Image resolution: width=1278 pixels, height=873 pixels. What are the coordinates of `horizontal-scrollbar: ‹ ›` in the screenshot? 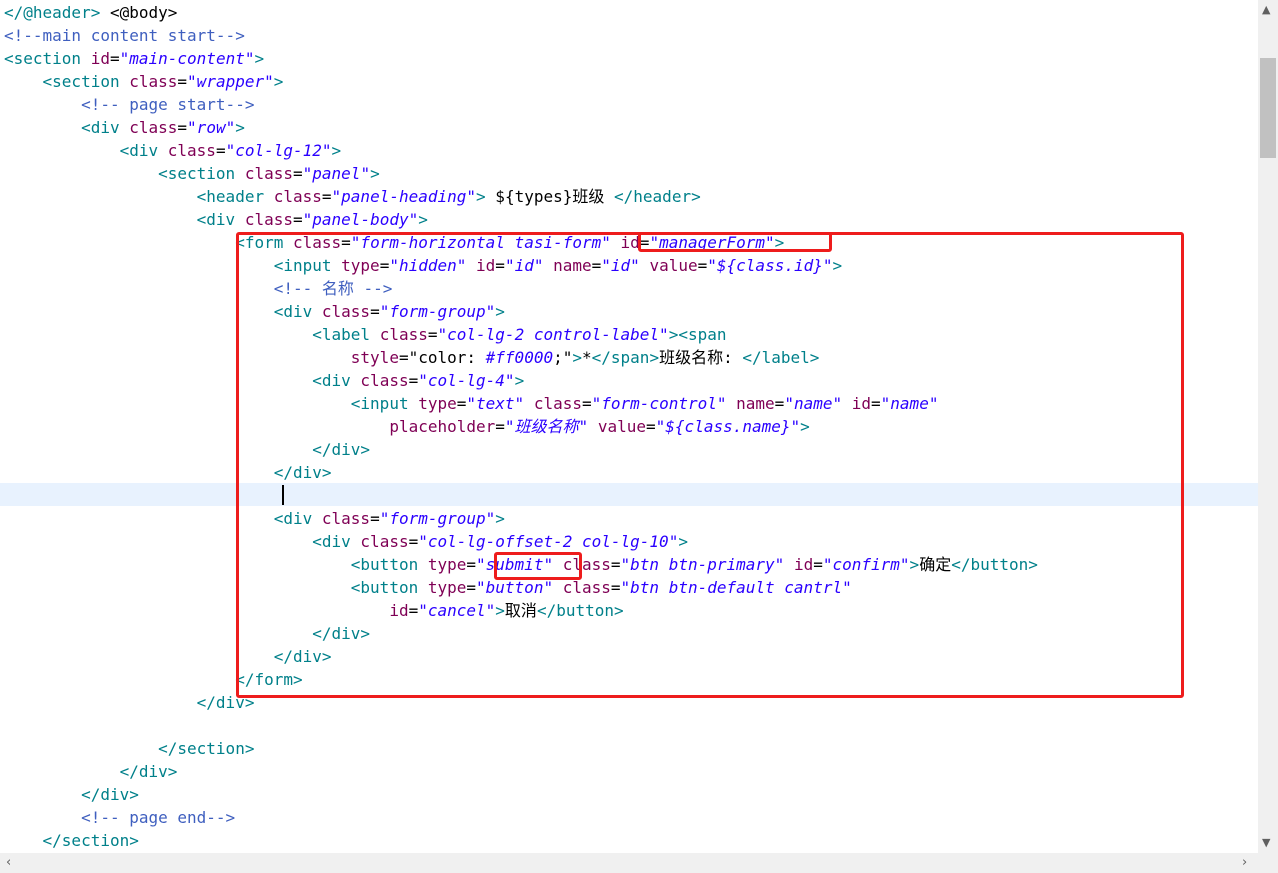 It's located at (629, 863).